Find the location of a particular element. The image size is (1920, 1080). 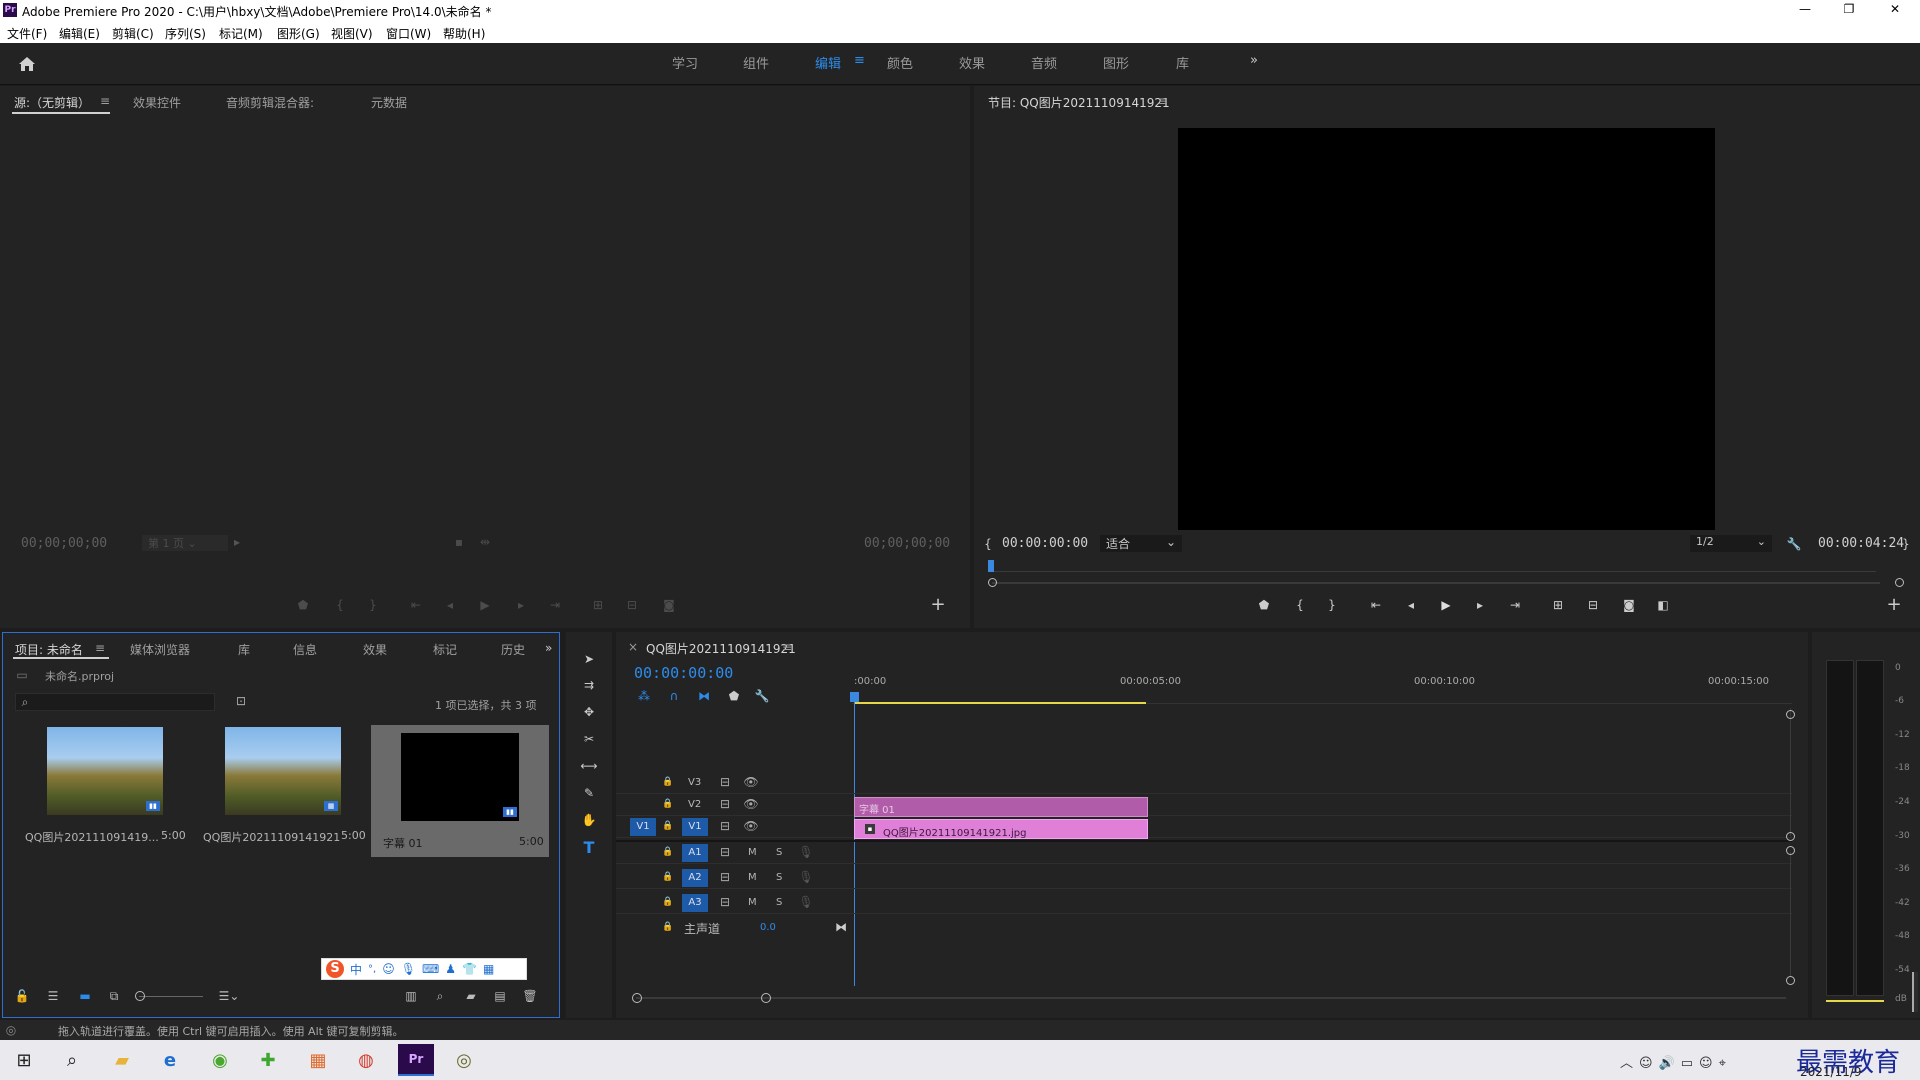

zoom-slider-handle is located at coordinates (140, 996).